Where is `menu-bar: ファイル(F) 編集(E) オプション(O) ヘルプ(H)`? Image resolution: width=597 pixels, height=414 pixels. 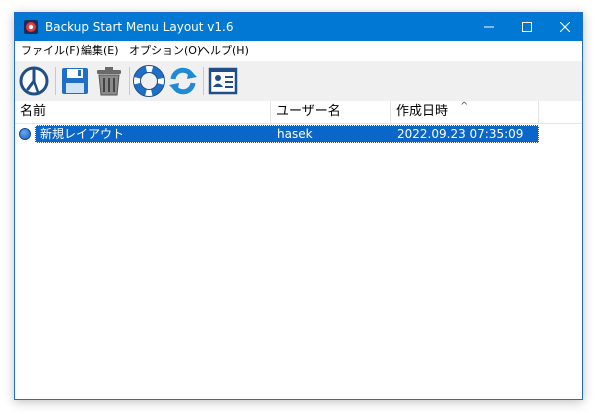 menu-bar: ファイル(F) 編集(E) オプション(O) ヘルプ(H) is located at coordinates (298, 51).